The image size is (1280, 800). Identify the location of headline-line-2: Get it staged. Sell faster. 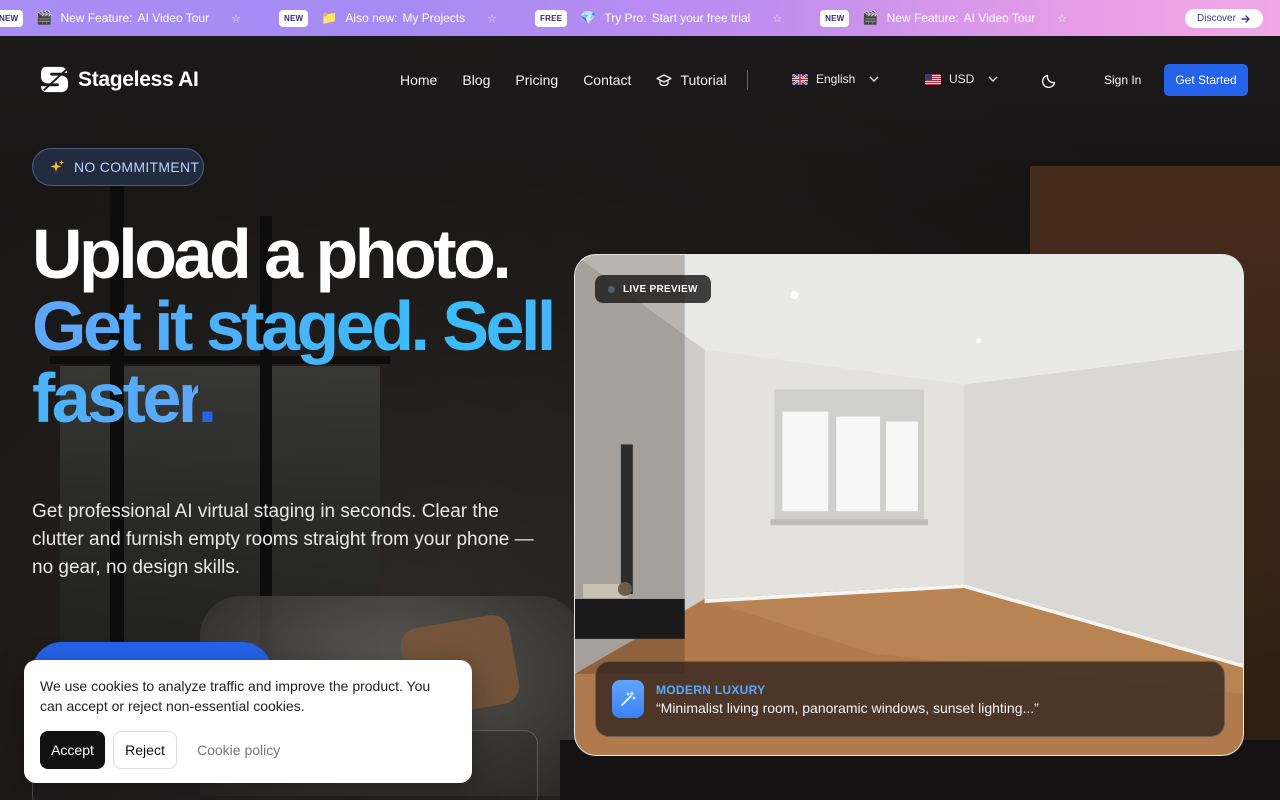
(294, 362).